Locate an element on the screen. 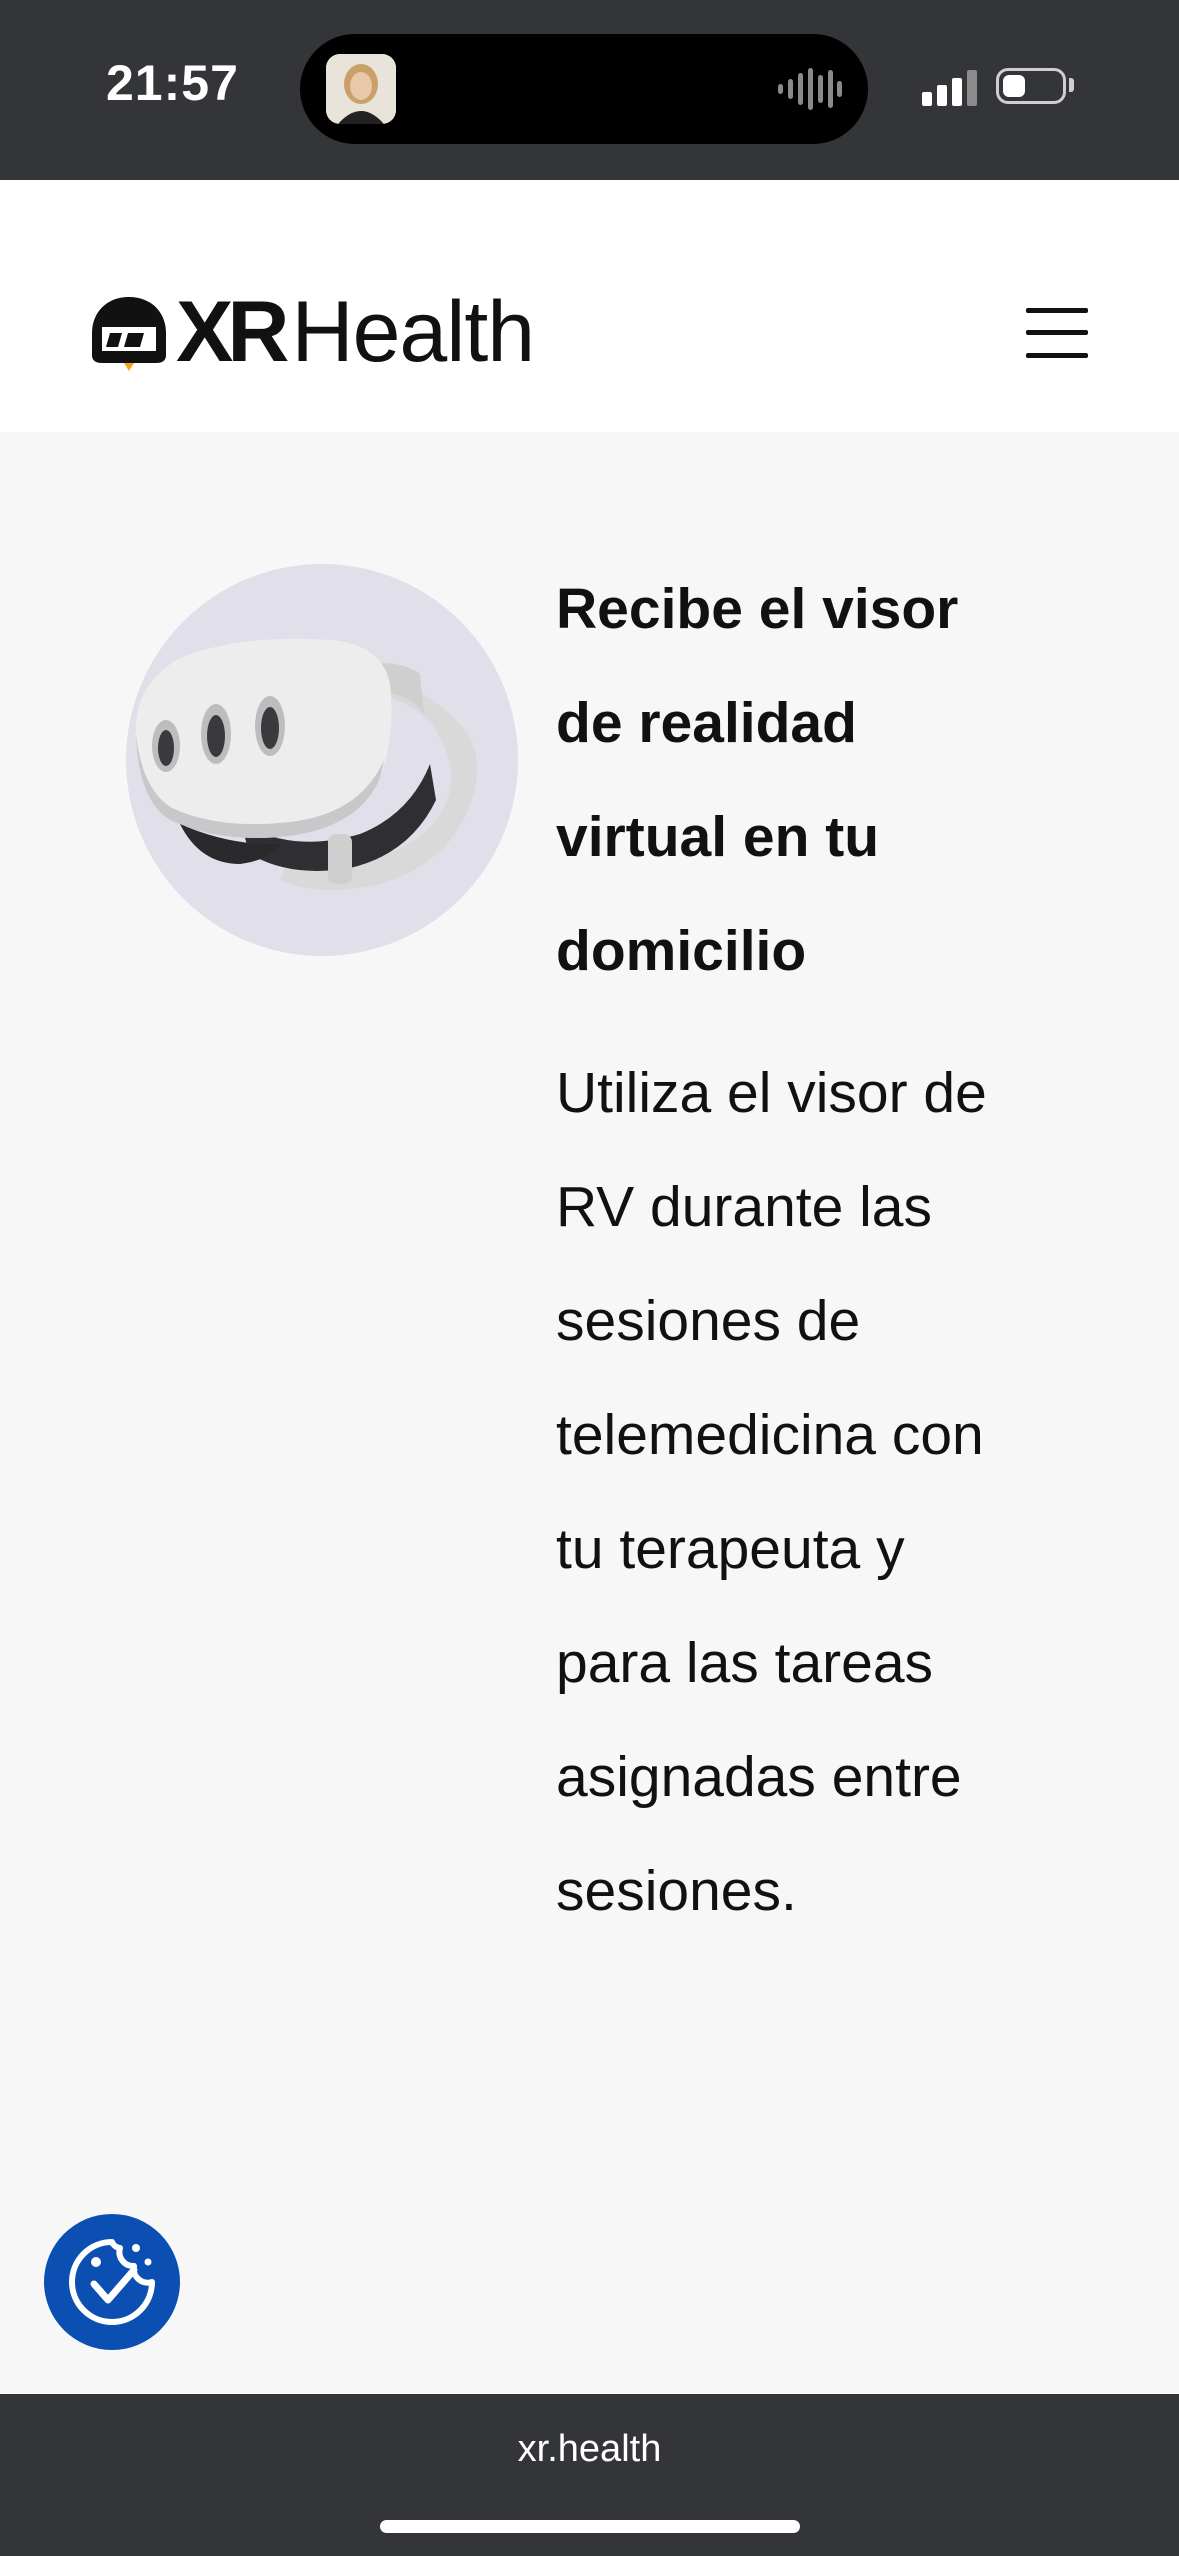 The width and height of the screenshot is (1179, 2556). home-indicator is located at coordinates (590, 2526).